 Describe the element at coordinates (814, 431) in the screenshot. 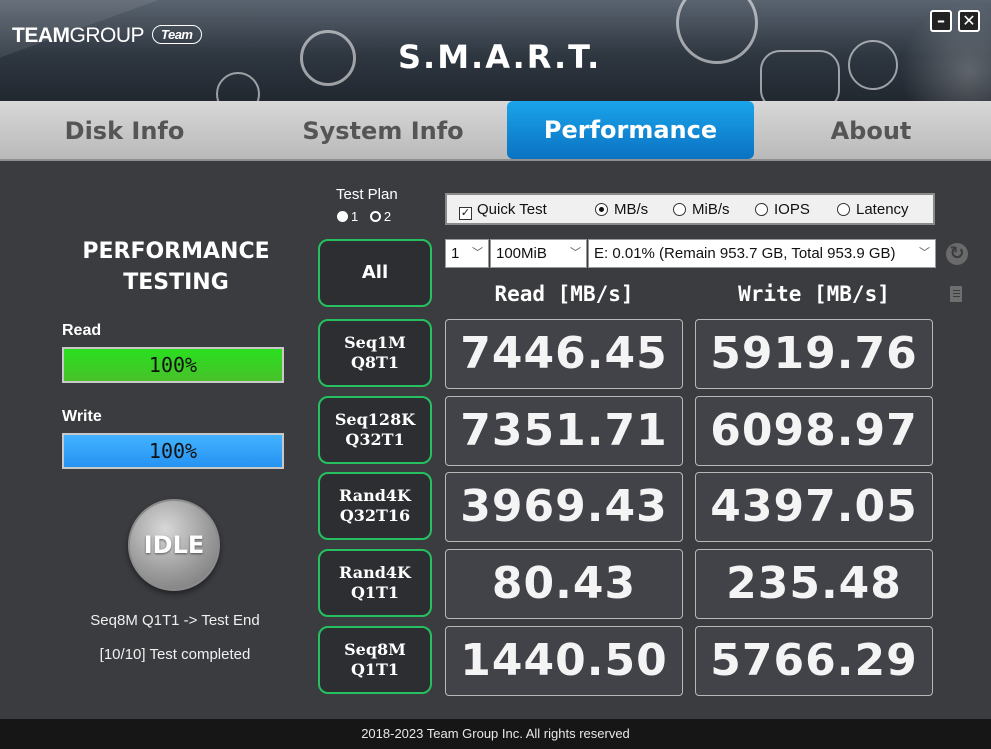

I see `write-result-seq128k-q32t1: 6098.97` at that location.